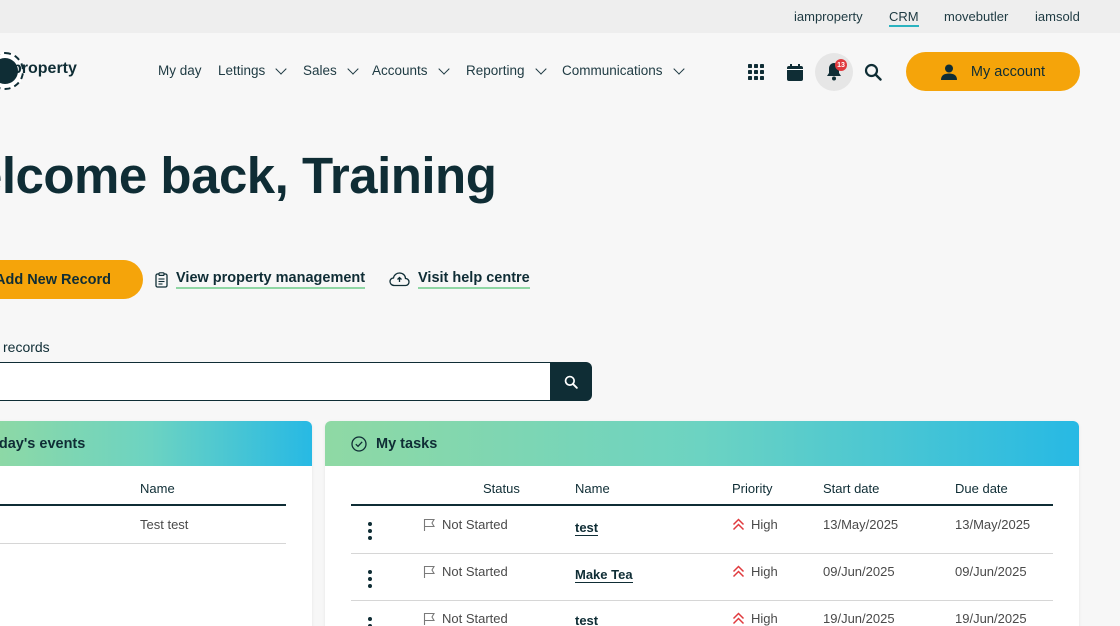 This screenshot has height=626, width=1120. What do you see at coordinates (904, 18) in the screenshot?
I see `product-link-crm: CRM` at bounding box center [904, 18].